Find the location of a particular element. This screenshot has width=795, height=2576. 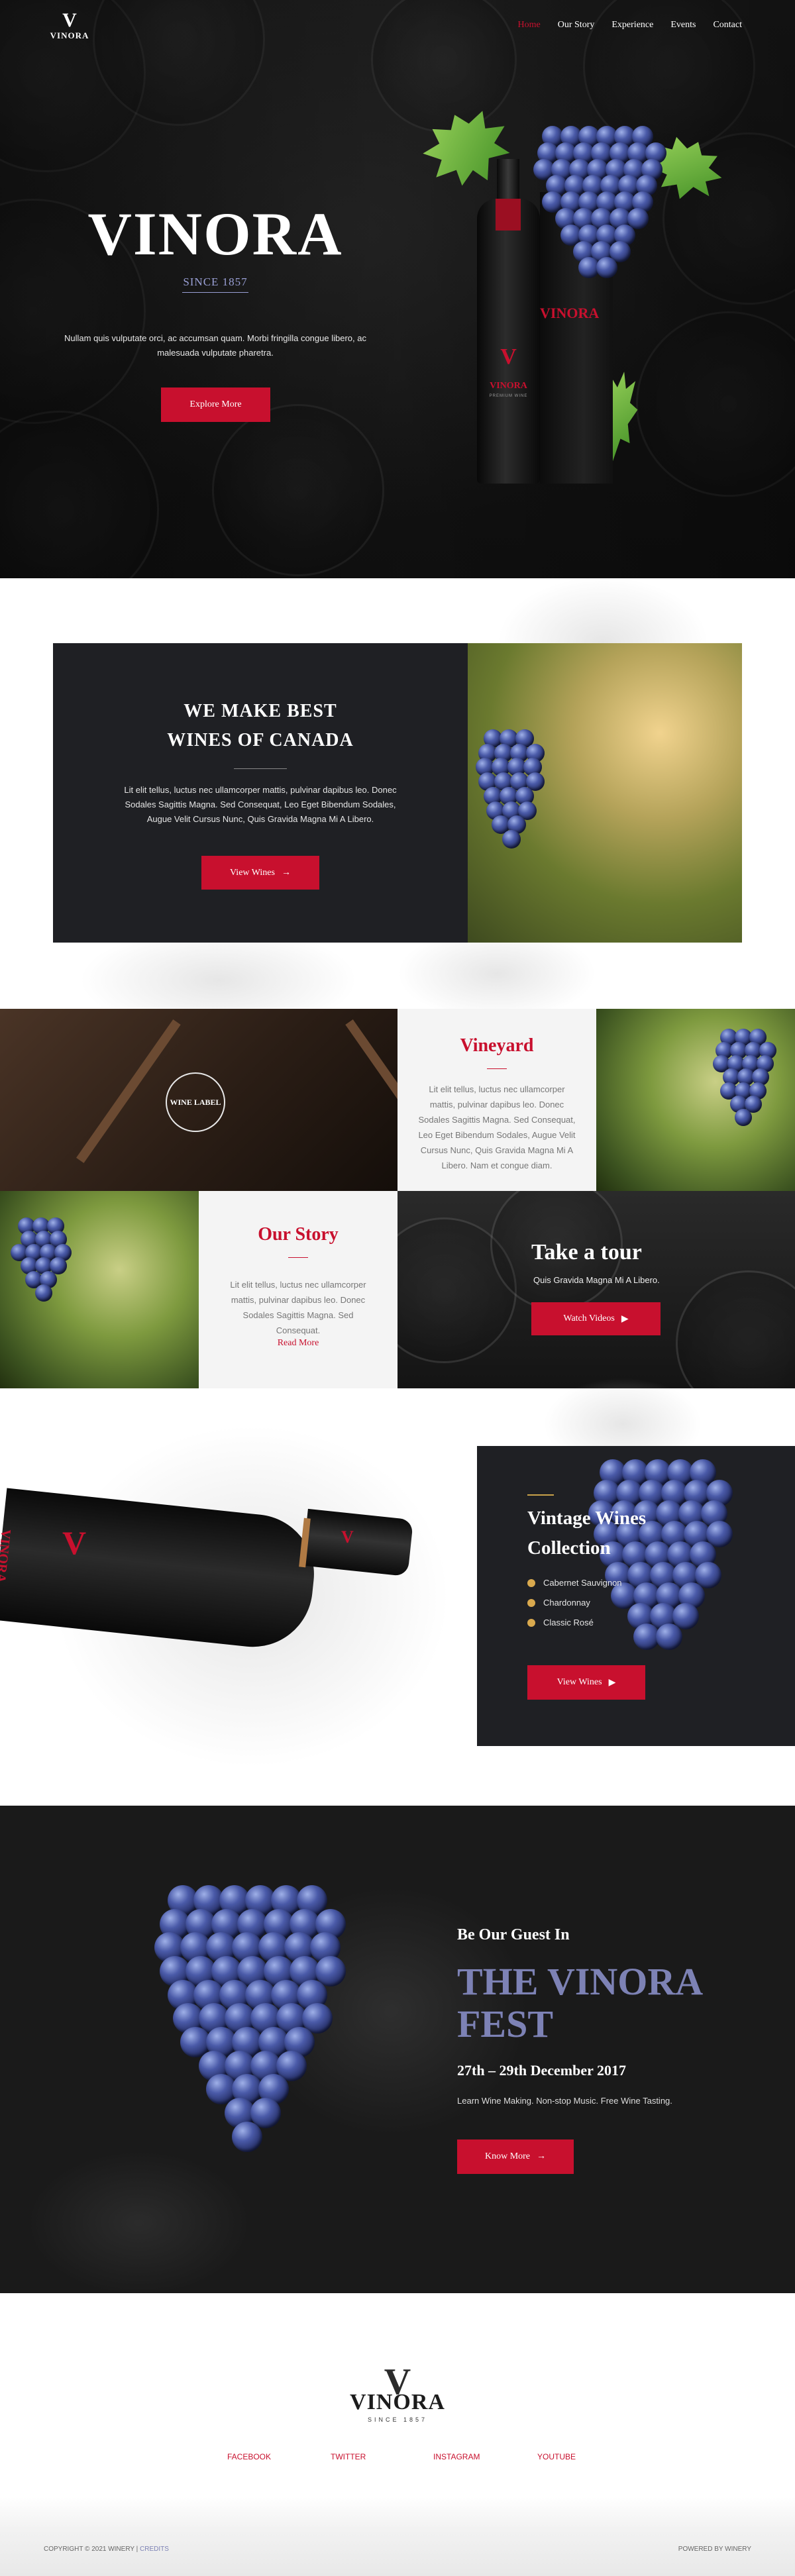

logo-wordmark: VINORA is located at coordinates (69, 35).